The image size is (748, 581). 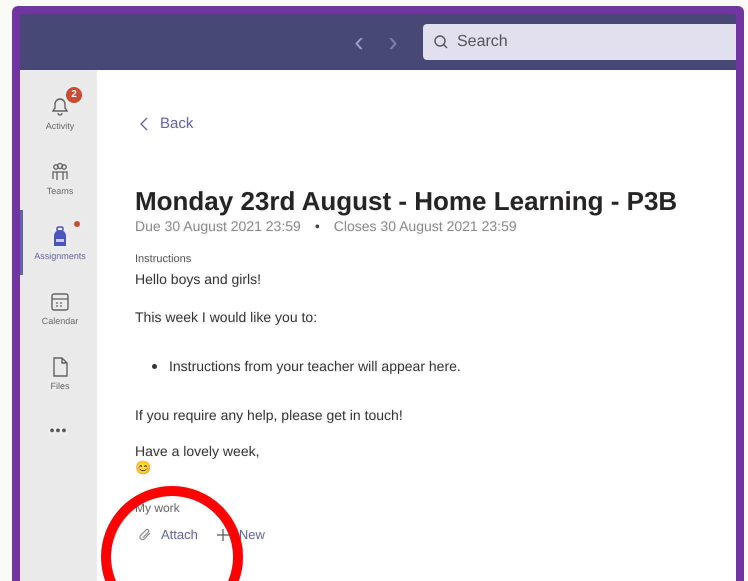 What do you see at coordinates (163, 259) in the screenshot?
I see `section-label: Instructions` at bounding box center [163, 259].